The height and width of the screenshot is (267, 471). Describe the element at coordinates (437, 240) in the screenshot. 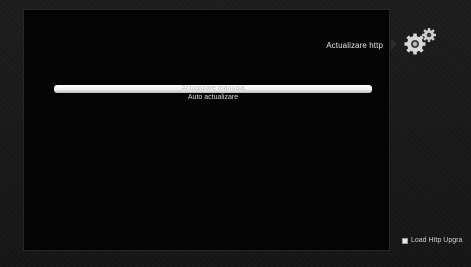

I see `load-http-upgrade-label: Load Http Upgra` at that location.